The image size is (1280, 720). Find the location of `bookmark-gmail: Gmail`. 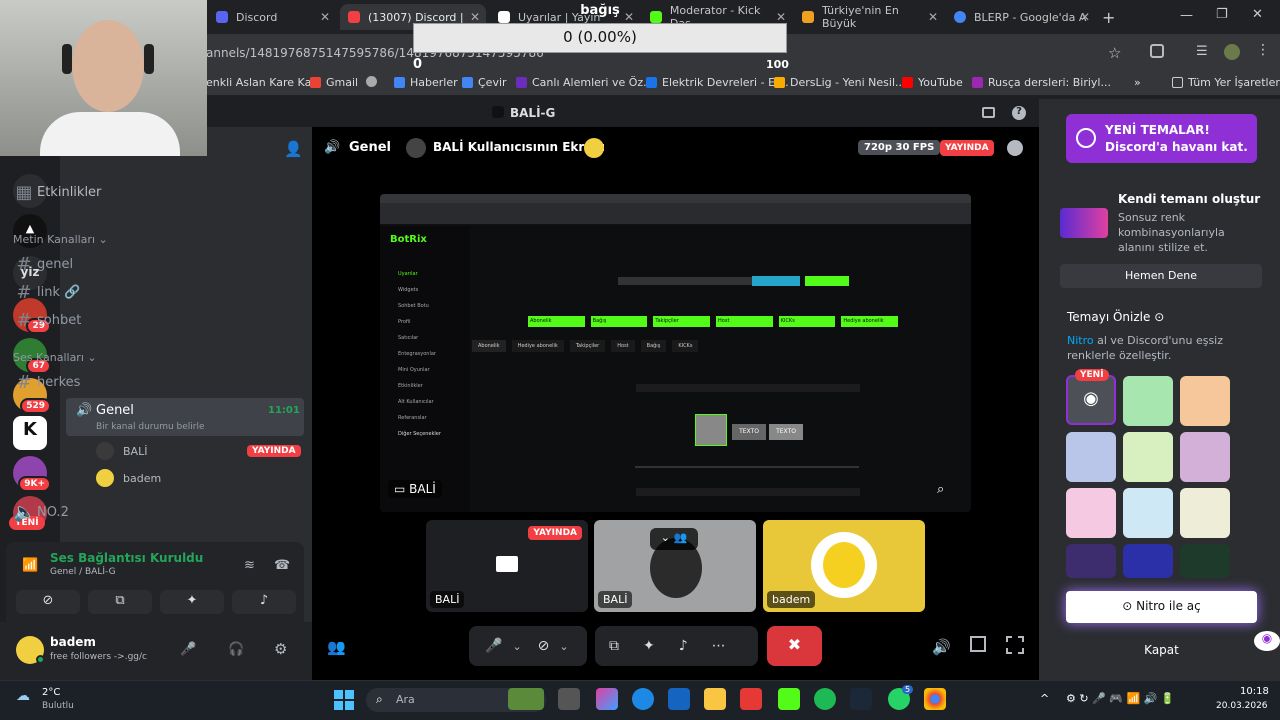

bookmark-gmail: Gmail is located at coordinates (334, 82).